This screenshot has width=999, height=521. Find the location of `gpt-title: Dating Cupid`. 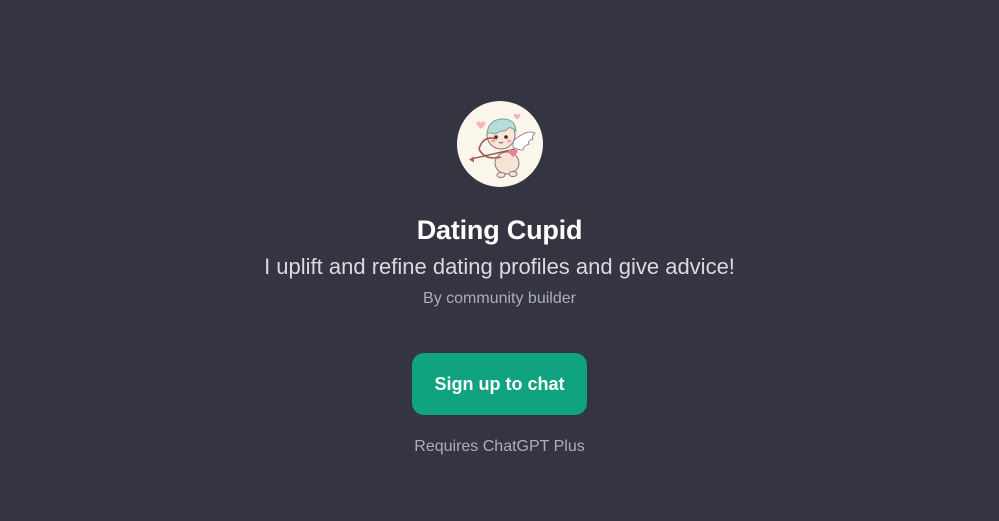

gpt-title: Dating Cupid is located at coordinates (499, 230).